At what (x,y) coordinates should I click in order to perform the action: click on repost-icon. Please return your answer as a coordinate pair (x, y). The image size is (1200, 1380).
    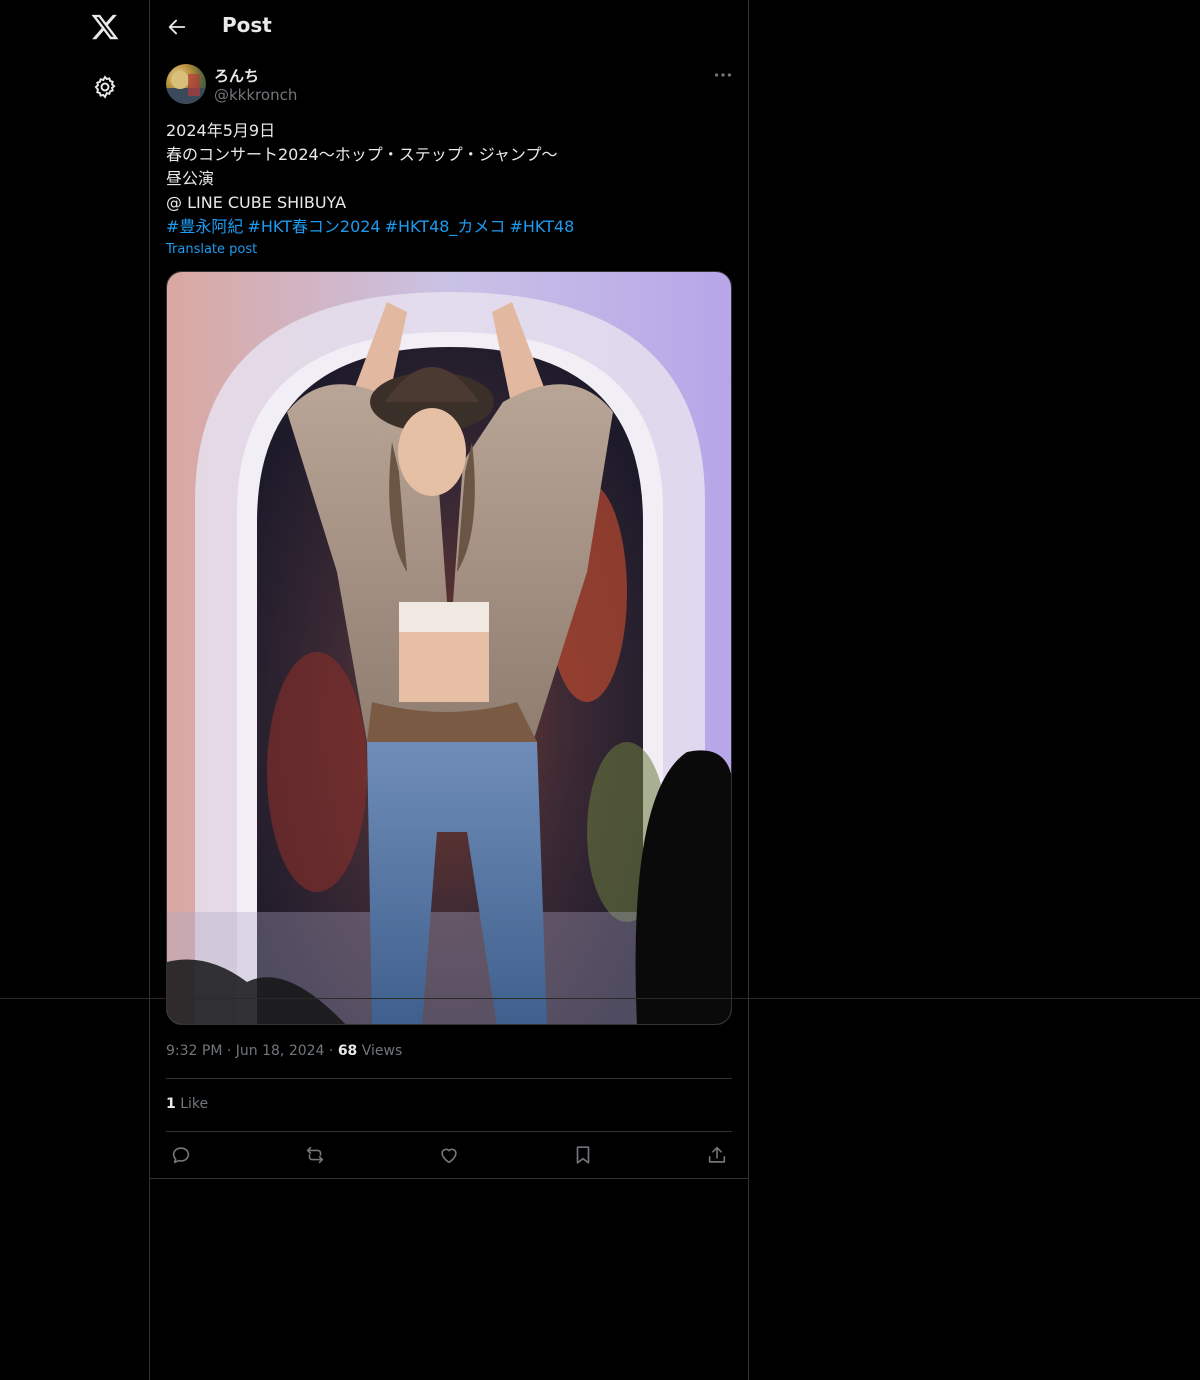
    Looking at the image, I should click on (315, 1155).